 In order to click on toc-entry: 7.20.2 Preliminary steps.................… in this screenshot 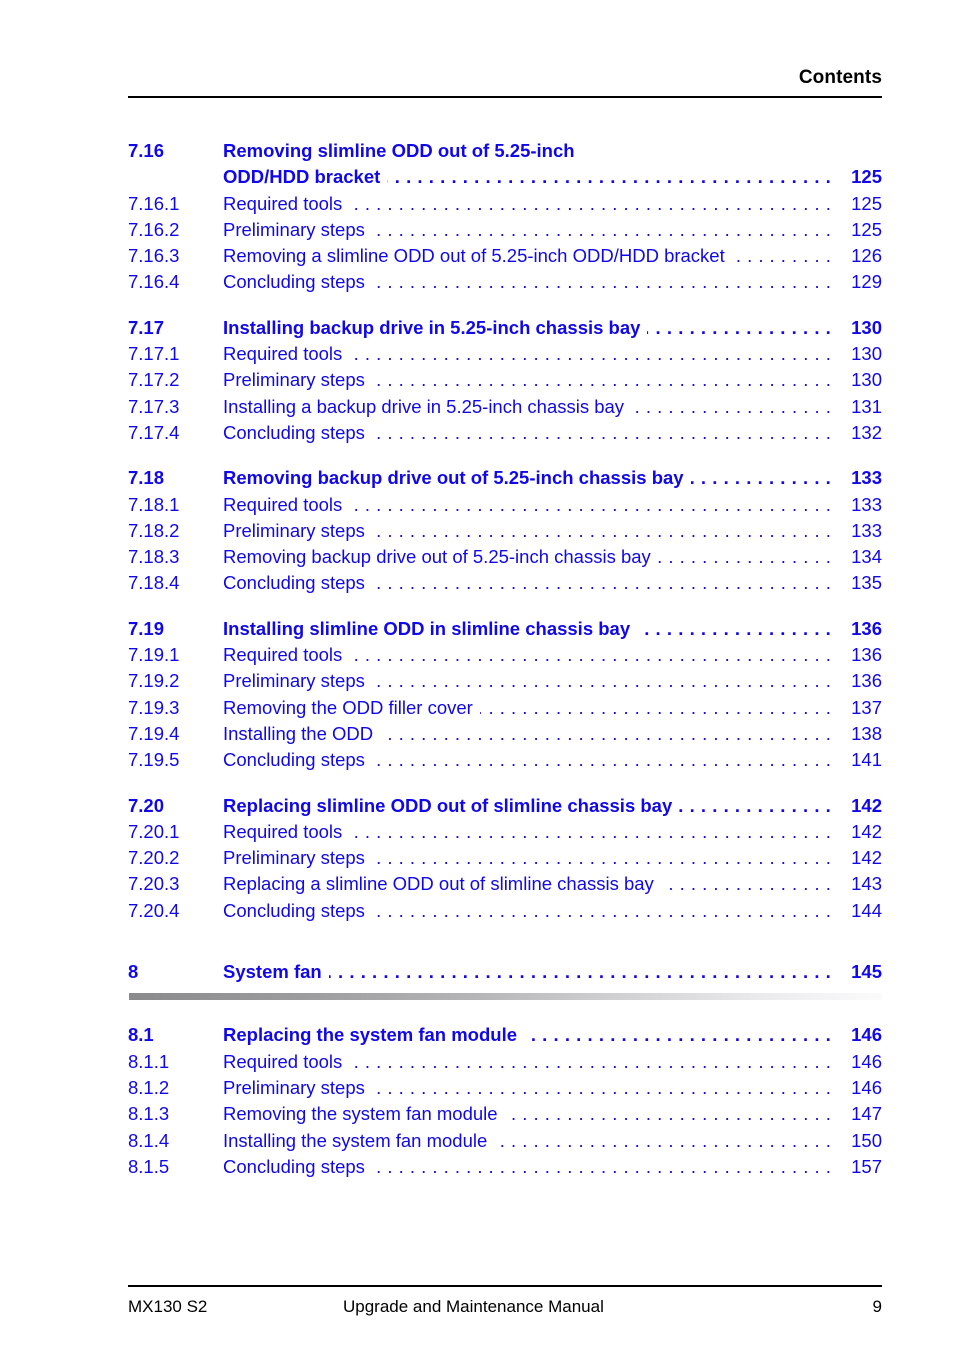, I will do `click(505, 858)`.